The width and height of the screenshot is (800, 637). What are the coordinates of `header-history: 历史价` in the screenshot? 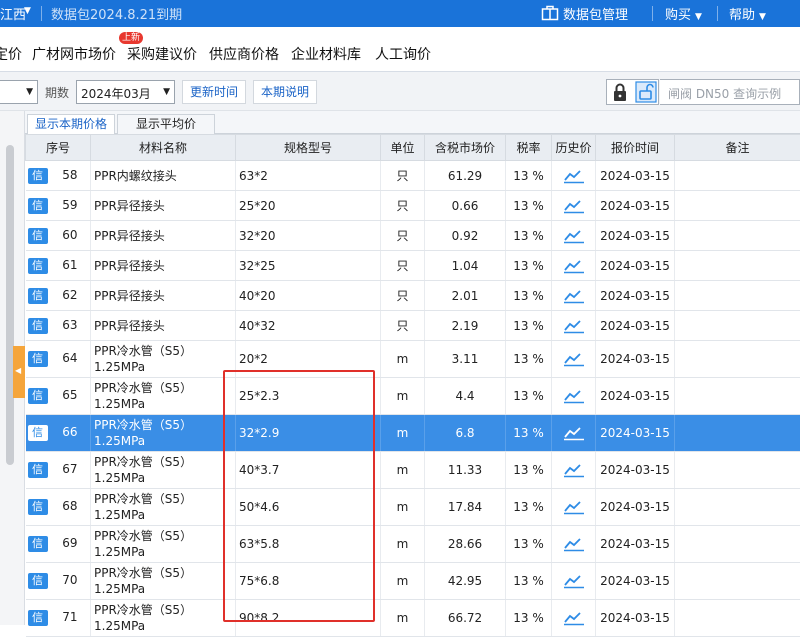 It's located at (574, 148).